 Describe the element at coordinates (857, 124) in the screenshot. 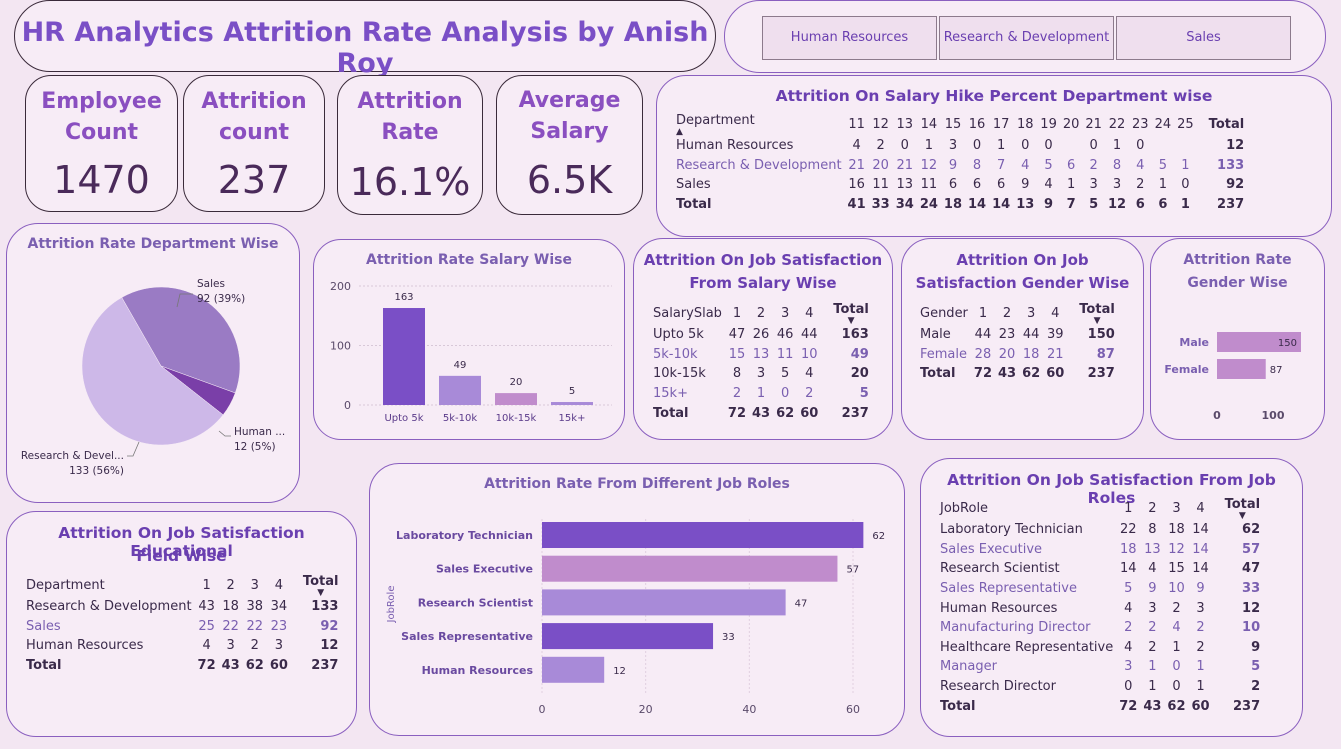

I see `table-header-cell: 11` at that location.